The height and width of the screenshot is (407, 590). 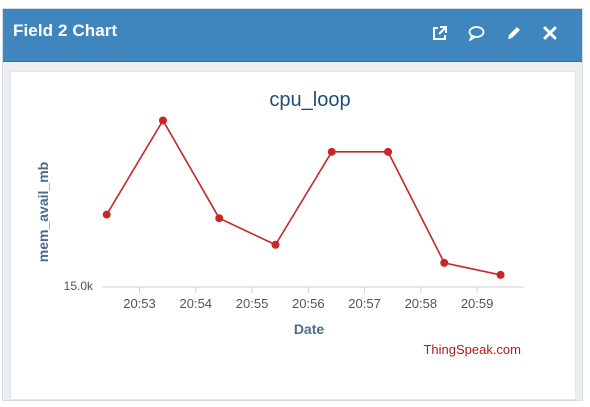 I want to click on x-ticks: 20:53 20:54 20:55 20:56 20:57 20:58 20:59, so click(x=308, y=299).